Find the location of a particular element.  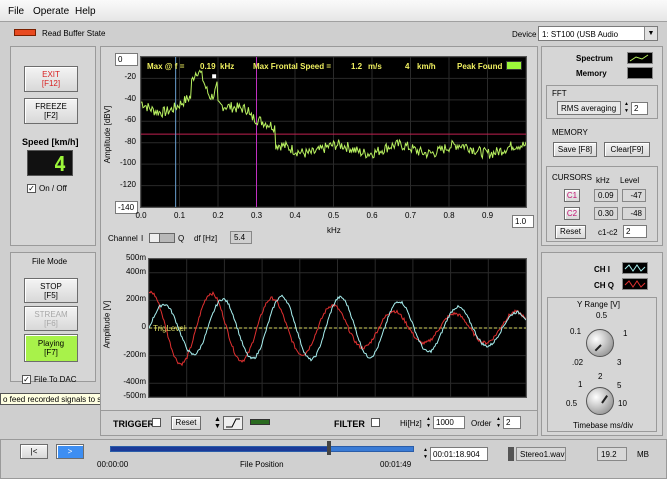

yrange-knob is located at coordinates (600, 343).